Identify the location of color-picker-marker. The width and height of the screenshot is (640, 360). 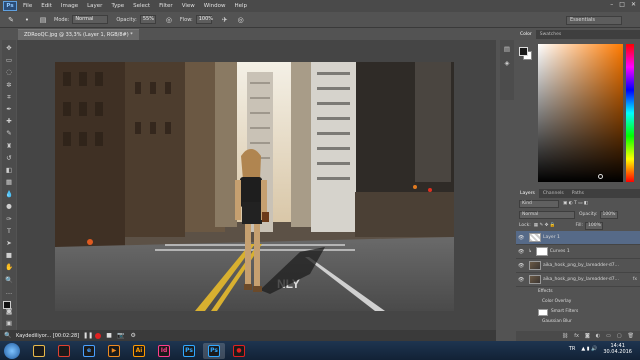
(600, 176).